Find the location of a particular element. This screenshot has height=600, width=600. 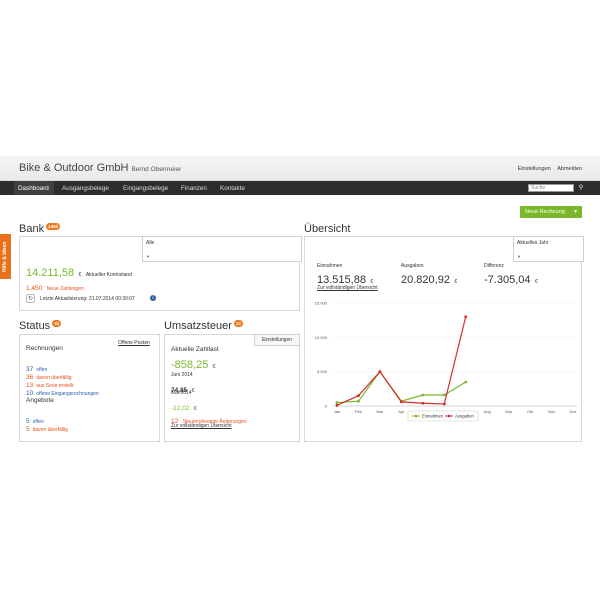

header-links: Einstellungen Abmelden is located at coordinates (547, 169).